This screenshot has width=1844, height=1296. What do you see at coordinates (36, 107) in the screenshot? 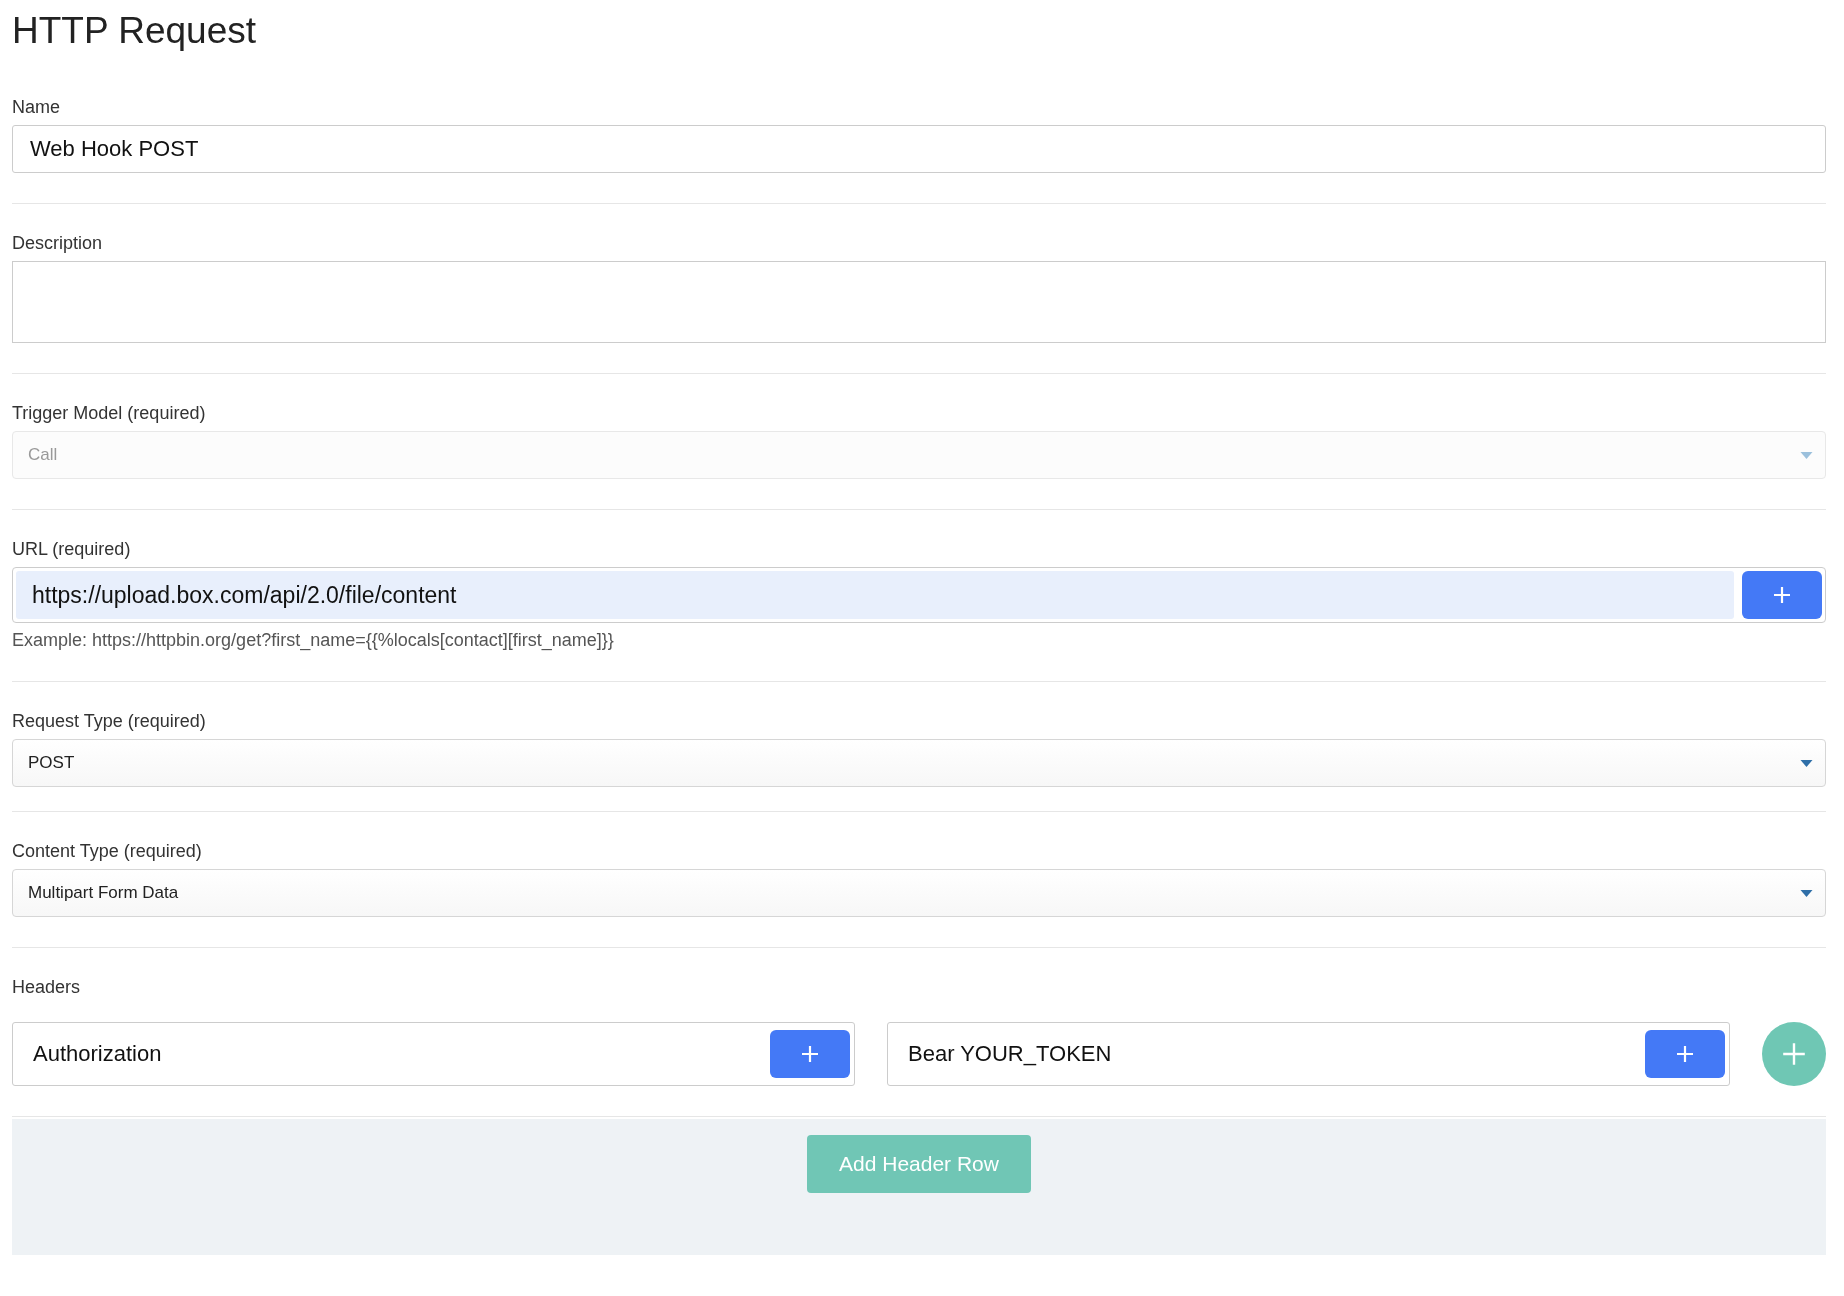
I see `field-label: Name` at bounding box center [36, 107].